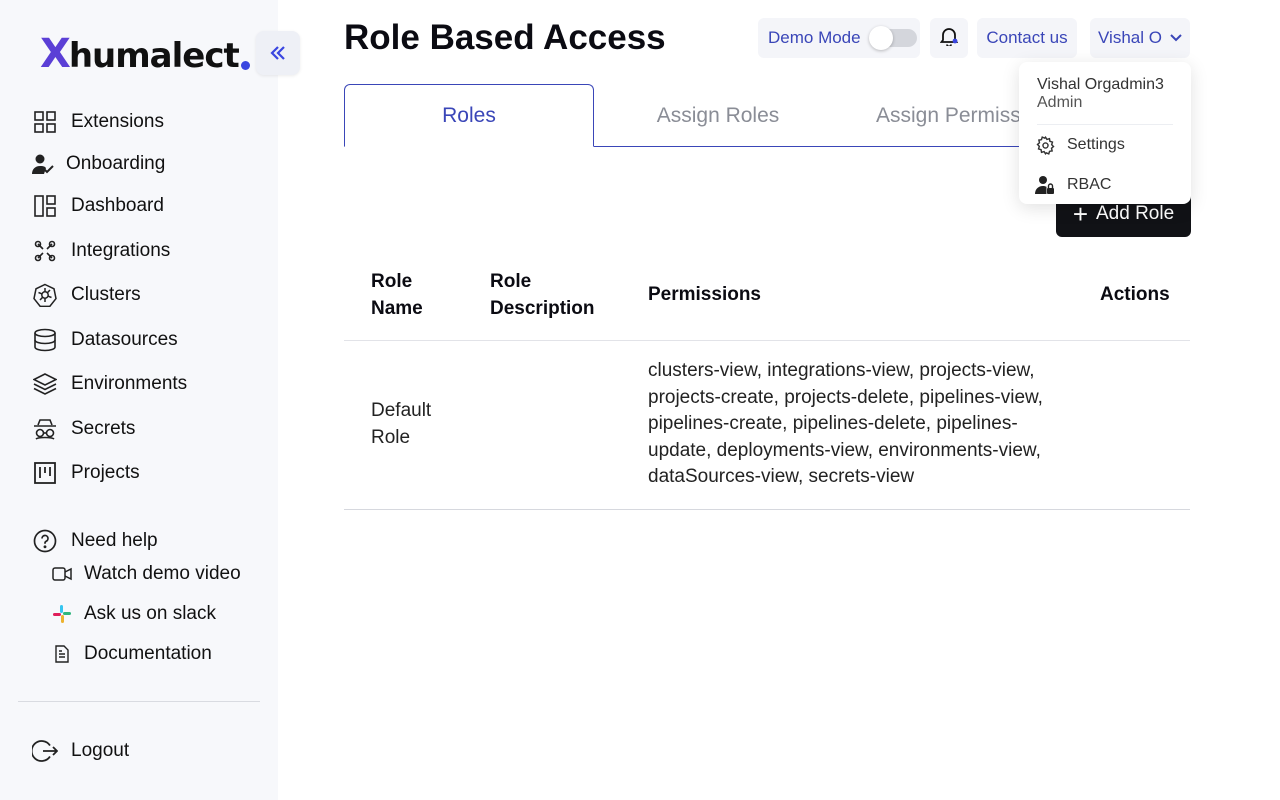  Describe the element at coordinates (1089, 184) in the screenshot. I see `user-menu-item-label: RBAC` at that location.